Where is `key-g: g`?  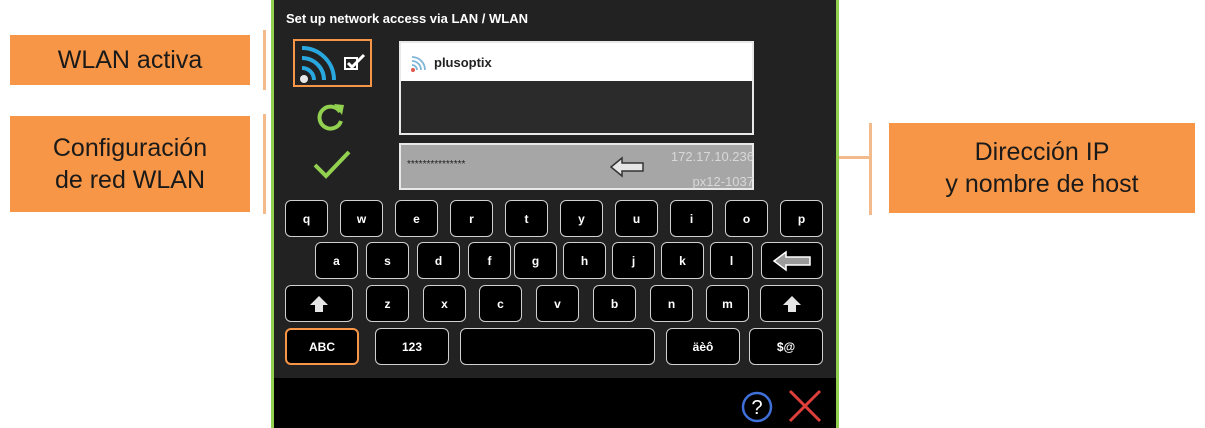 key-g: g is located at coordinates (535, 260).